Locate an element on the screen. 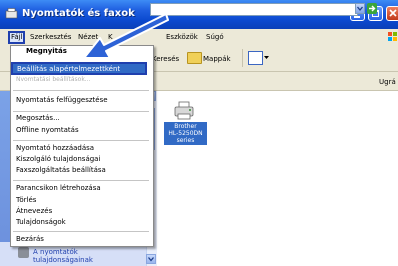 This screenshot has height=266, width=398. menu-item-fax-setup: Faxszolgáltatás beállítása is located at coordinates (61, 170).